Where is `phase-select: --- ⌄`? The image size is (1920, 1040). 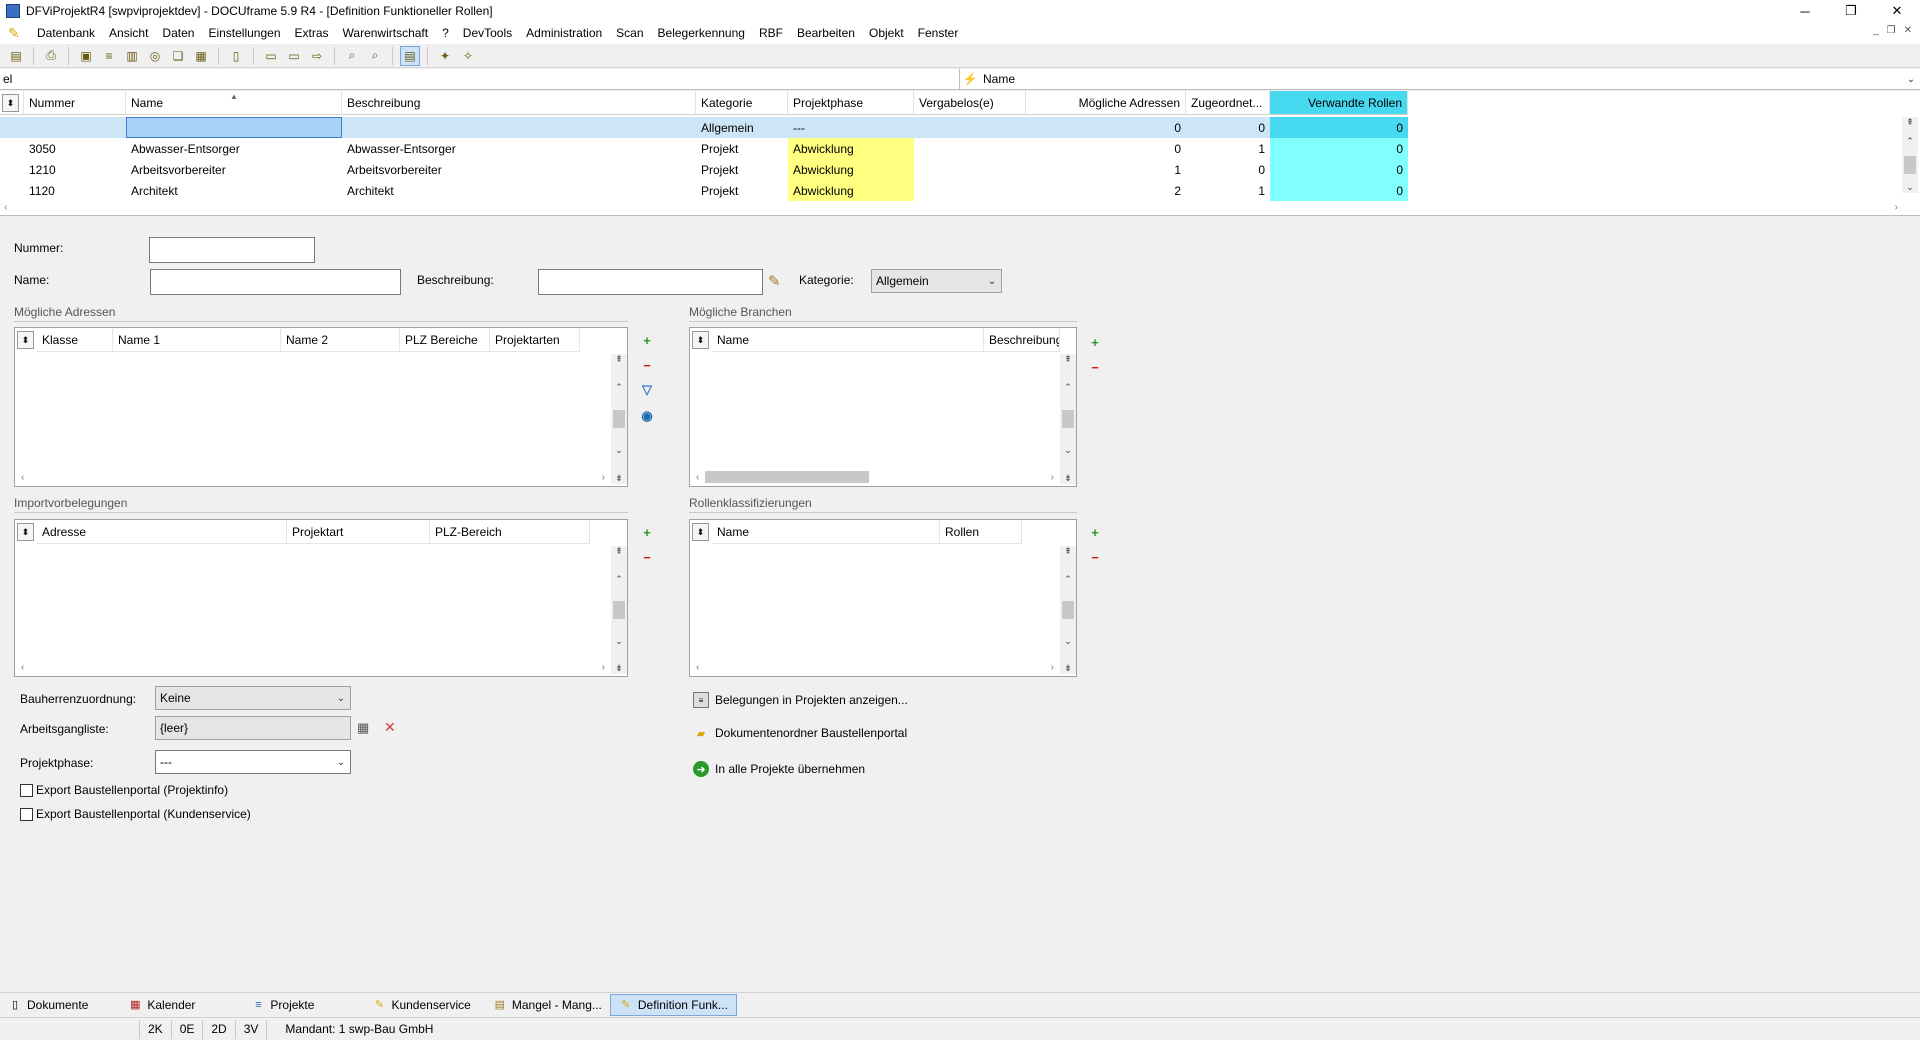
phase-select: --- ⌄ is located at coordinates (253, 762).